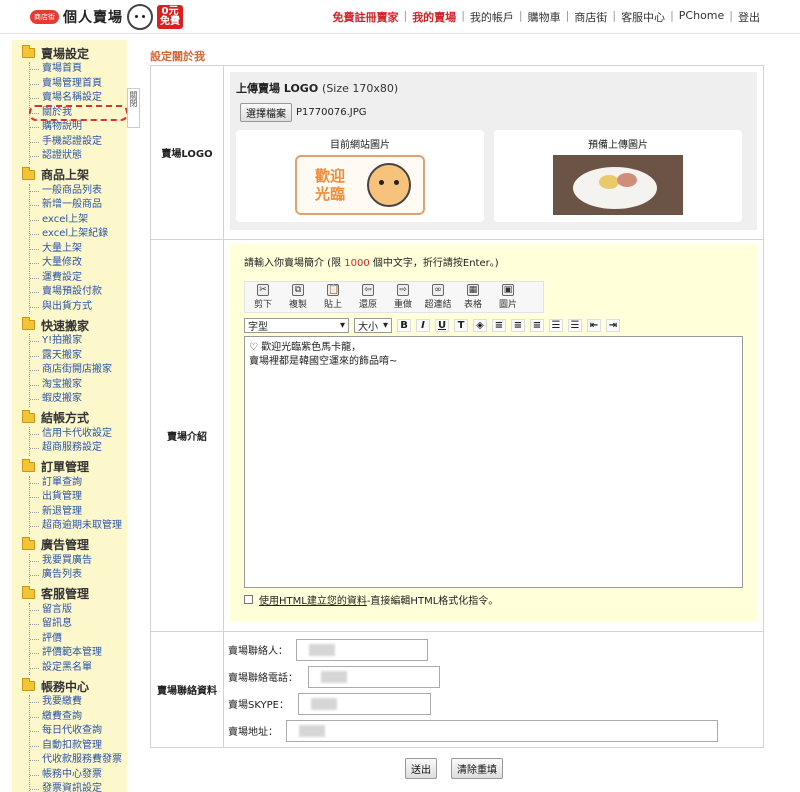  I want to click on sidebar-item: 手機認證設定, so click(78, 142).